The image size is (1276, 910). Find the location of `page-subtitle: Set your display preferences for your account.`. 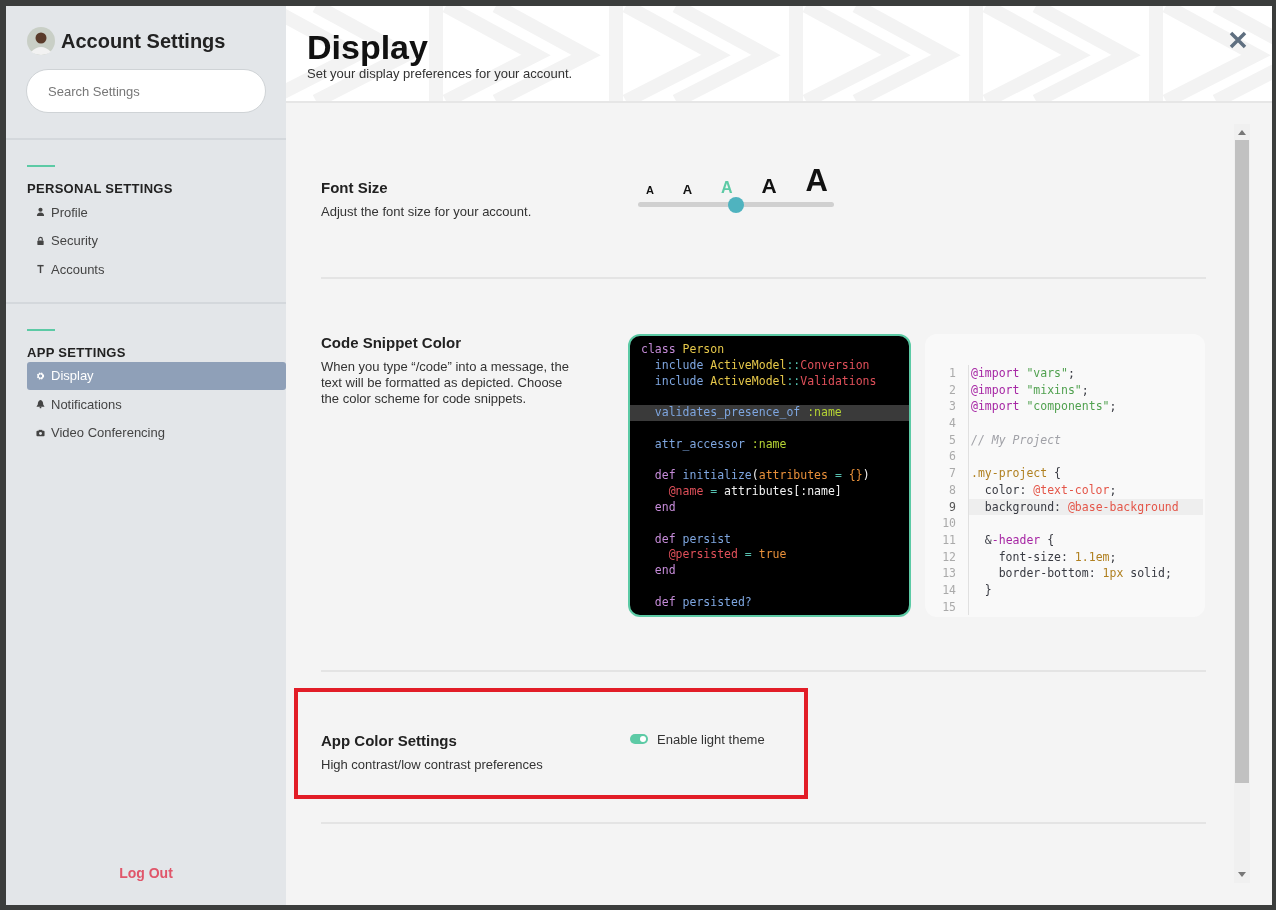

page-subtitle: Set your display preferences for your account. is located at coordinates (440, 73).